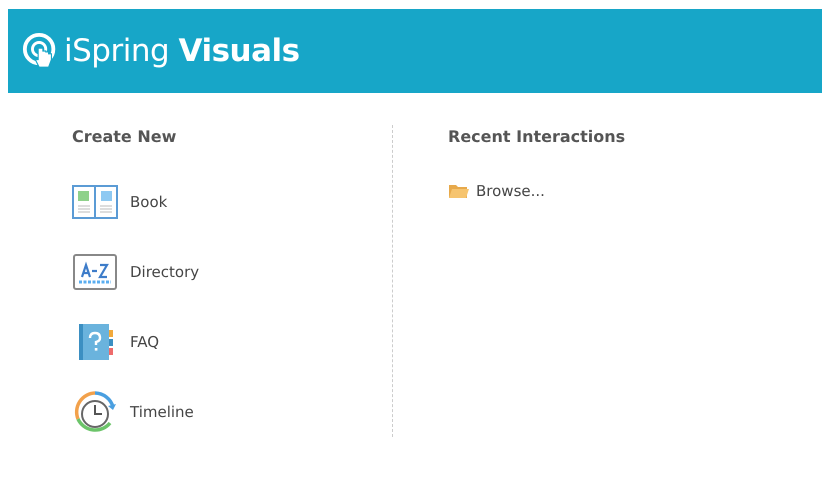 The image size is (822, 488). I want to click on clock-icon, so click(95, 412).